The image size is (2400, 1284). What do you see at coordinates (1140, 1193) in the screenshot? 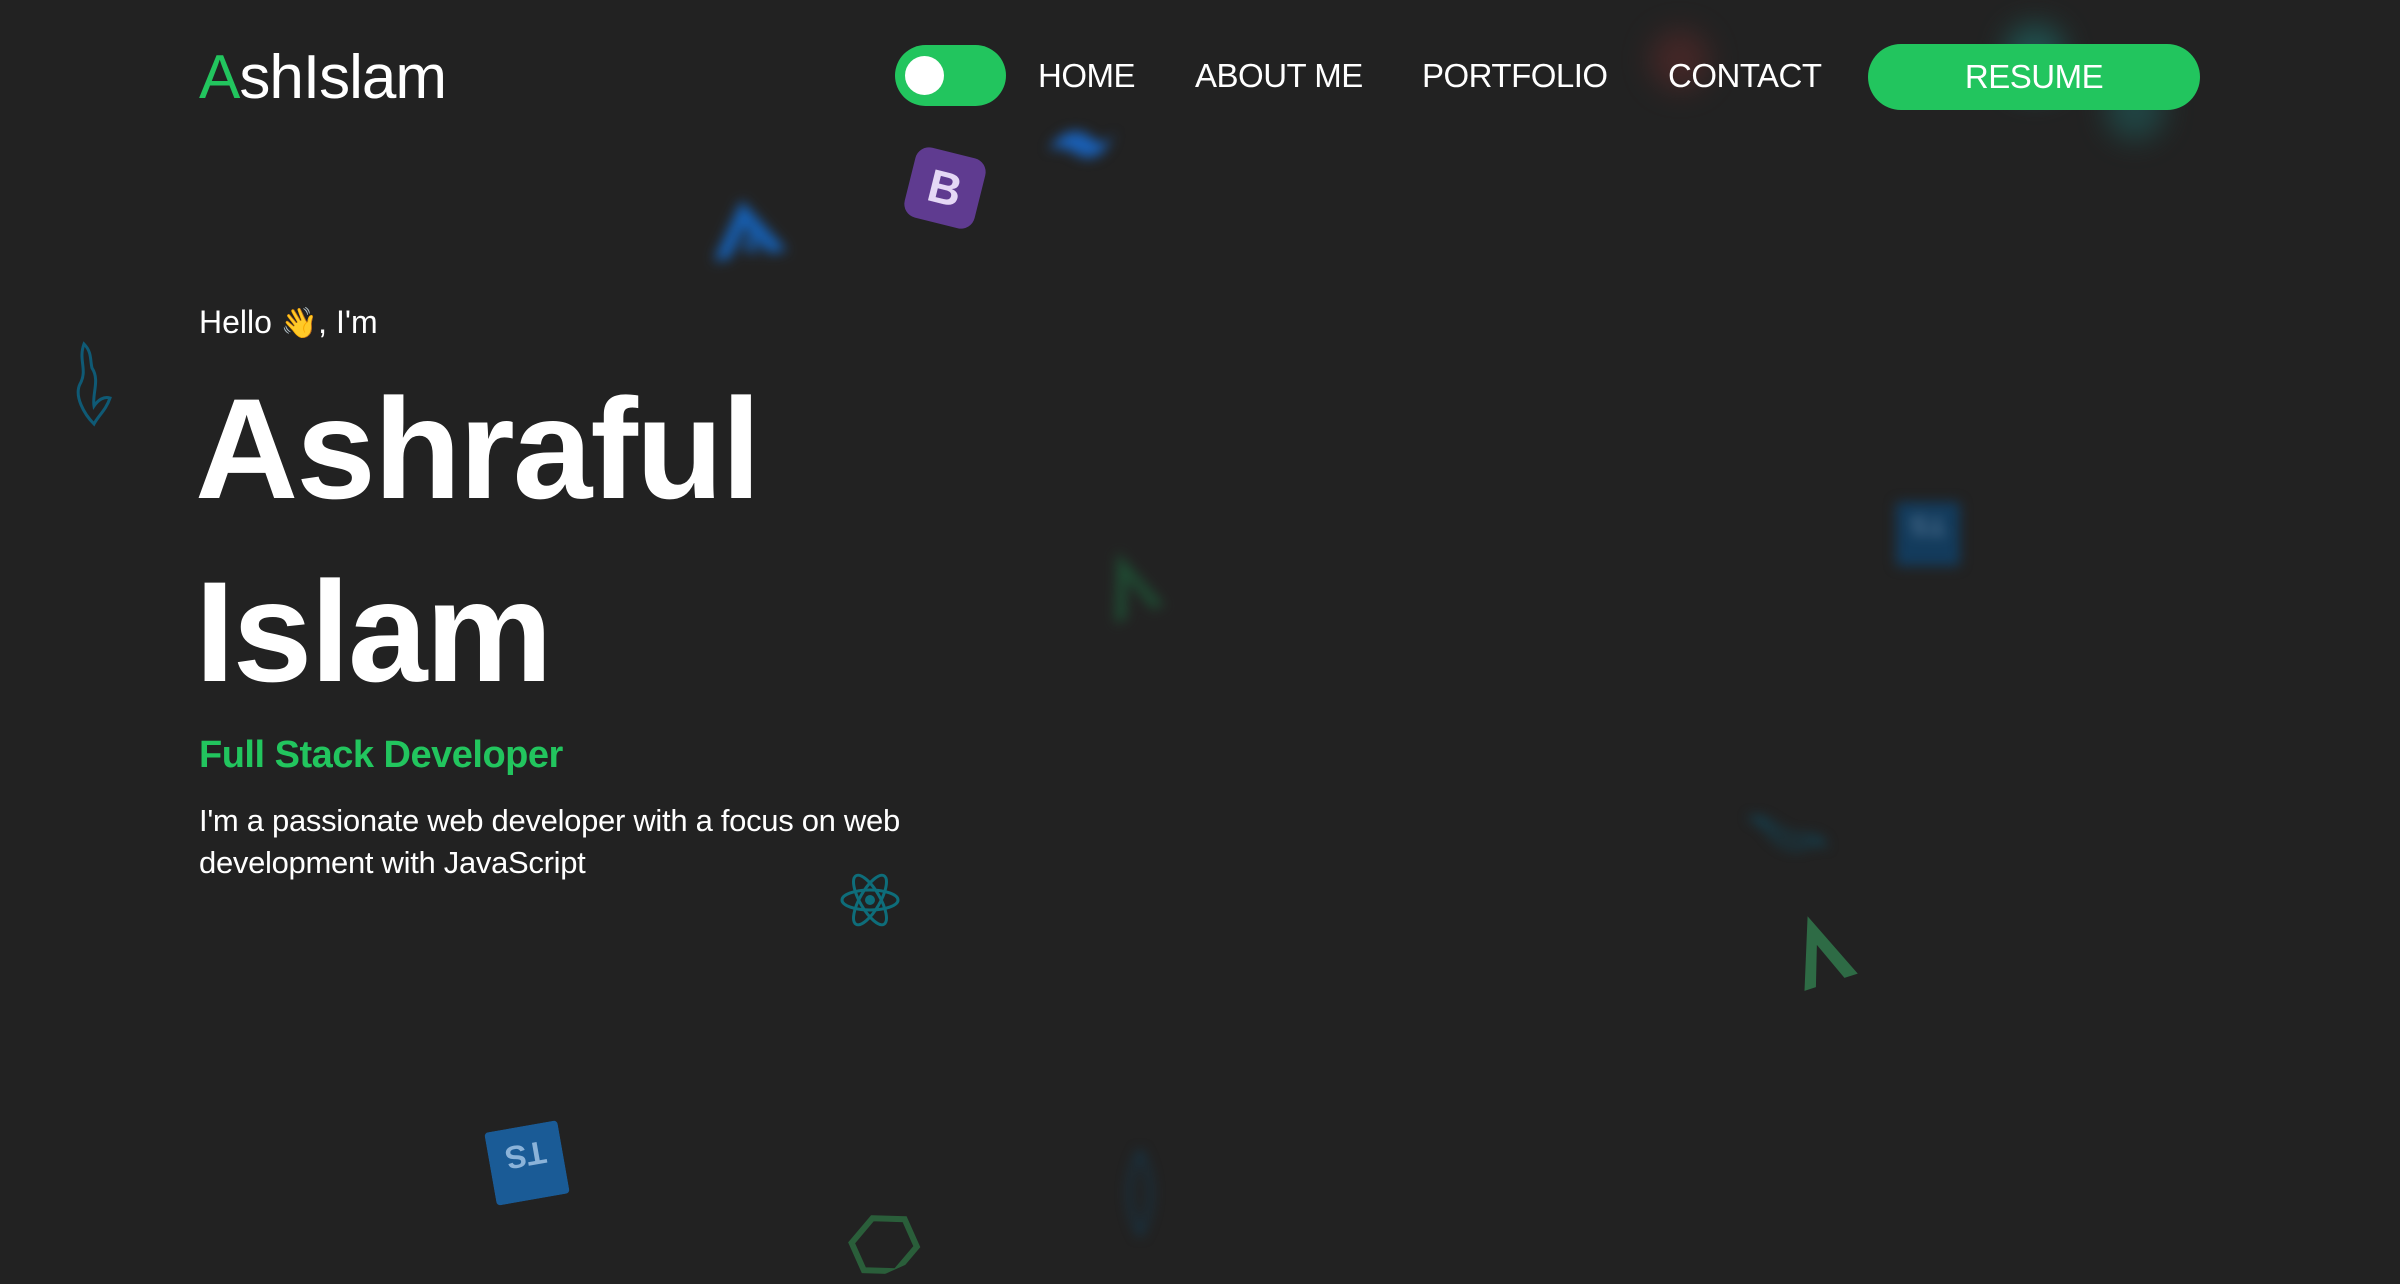
I see `mongodb-leaf-icon` at bounding box center [1140, 1193].